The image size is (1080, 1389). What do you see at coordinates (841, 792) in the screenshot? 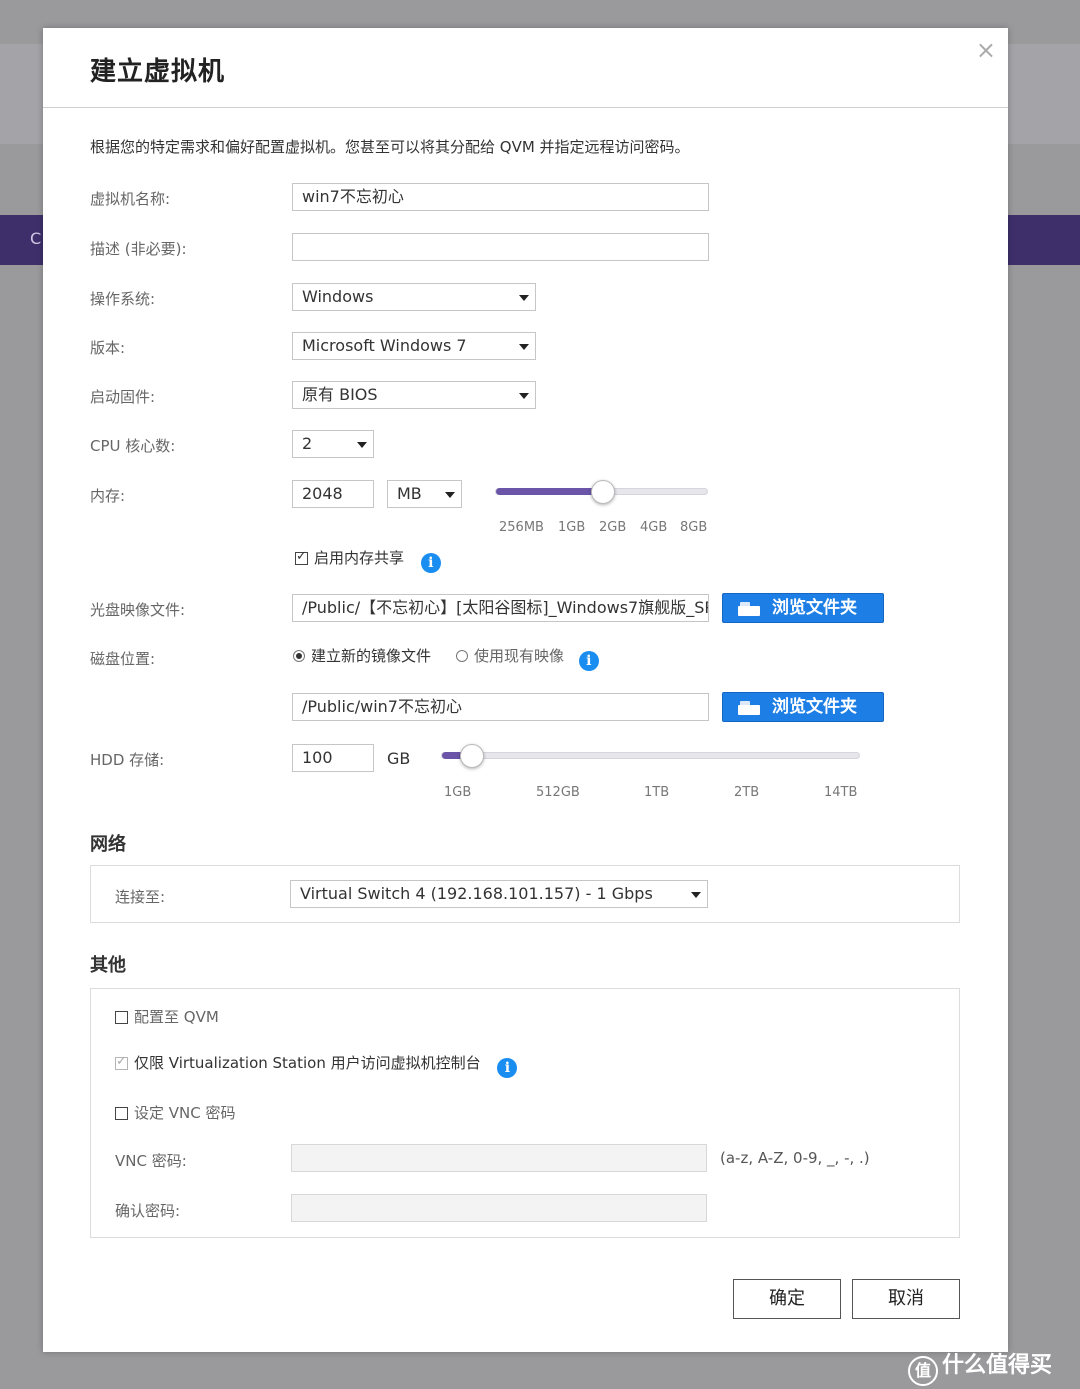
I see `hdd-tick: 14TB` at bounding box center [841, 792].